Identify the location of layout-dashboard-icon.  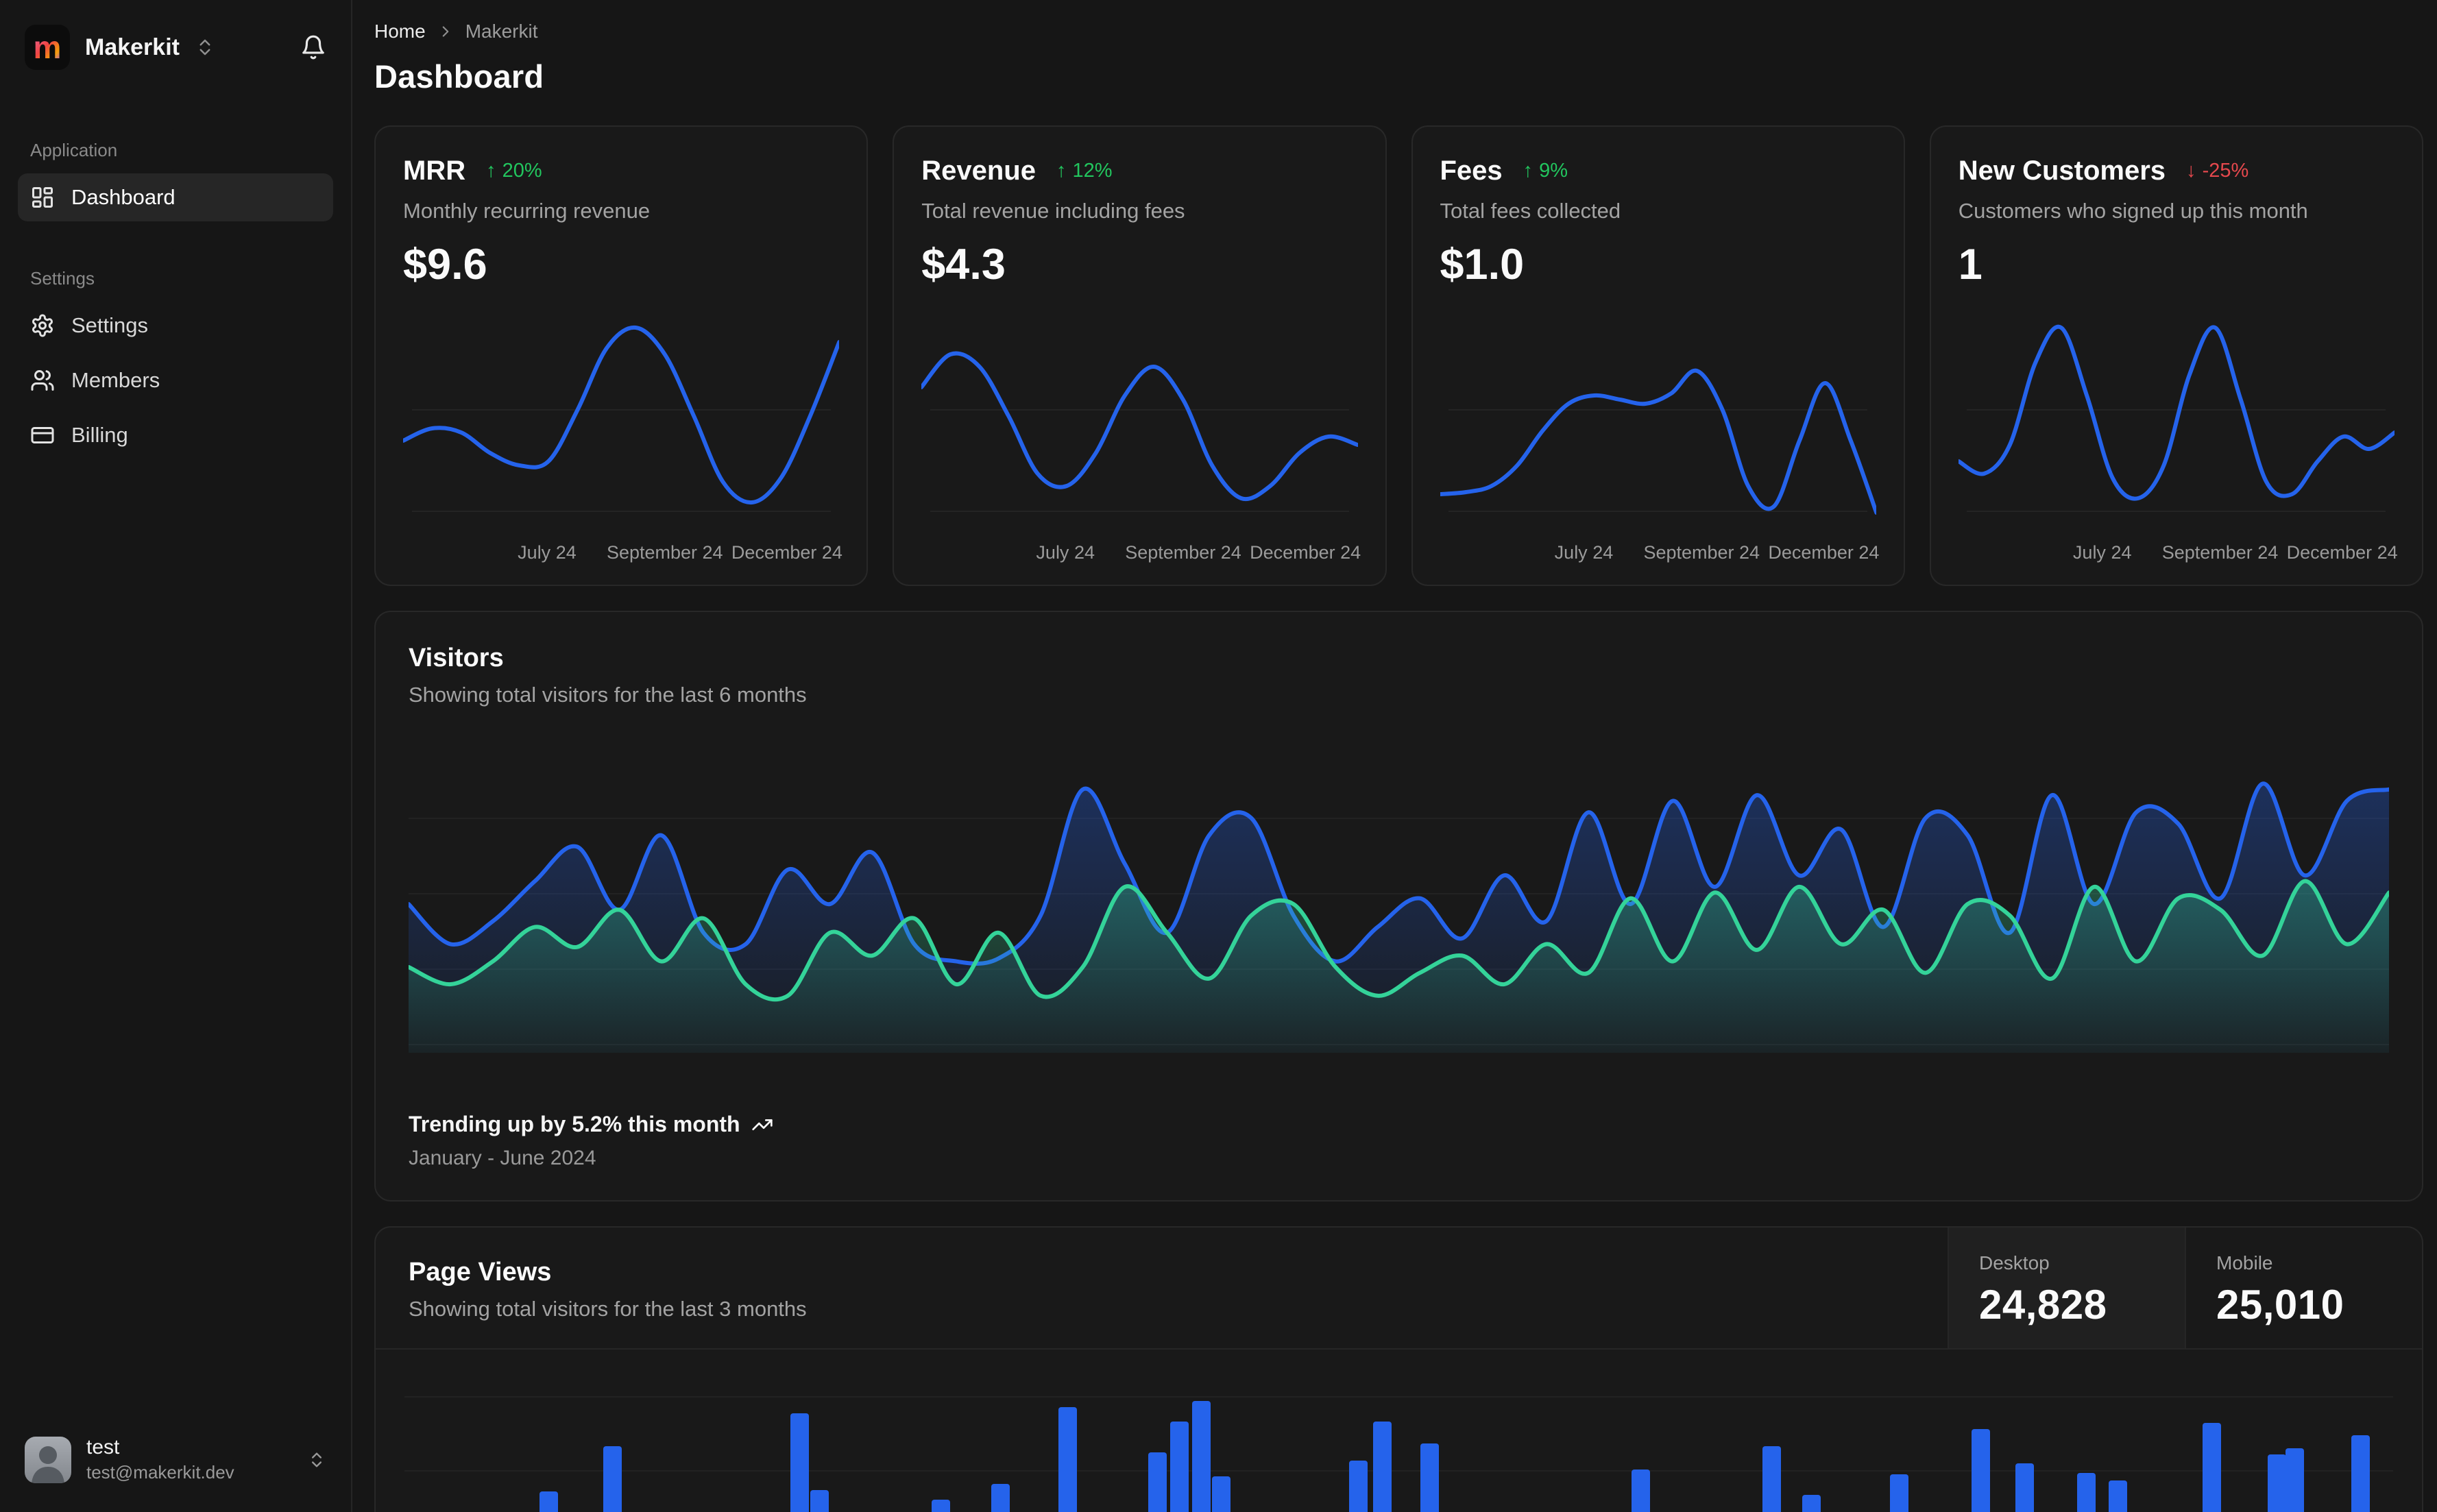
(42, 198).